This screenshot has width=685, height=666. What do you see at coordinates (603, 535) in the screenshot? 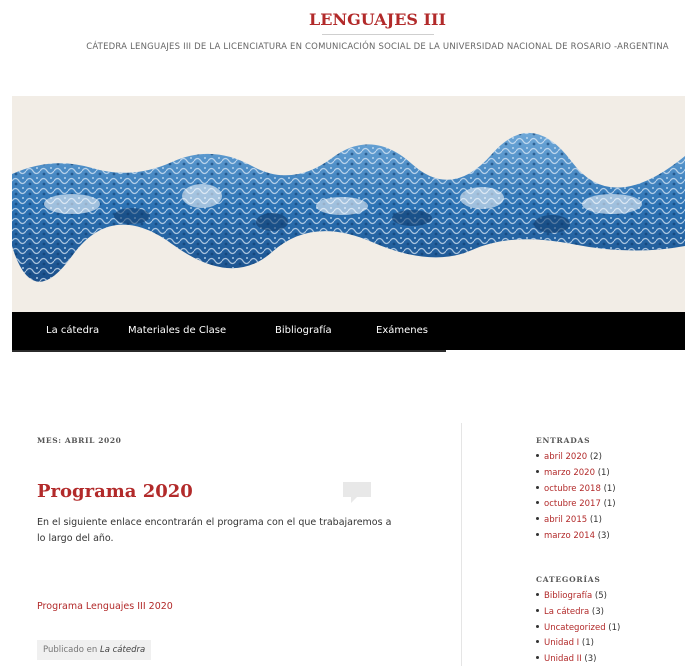
I see `archive-count: (3)` at bounding box center [603, 535].